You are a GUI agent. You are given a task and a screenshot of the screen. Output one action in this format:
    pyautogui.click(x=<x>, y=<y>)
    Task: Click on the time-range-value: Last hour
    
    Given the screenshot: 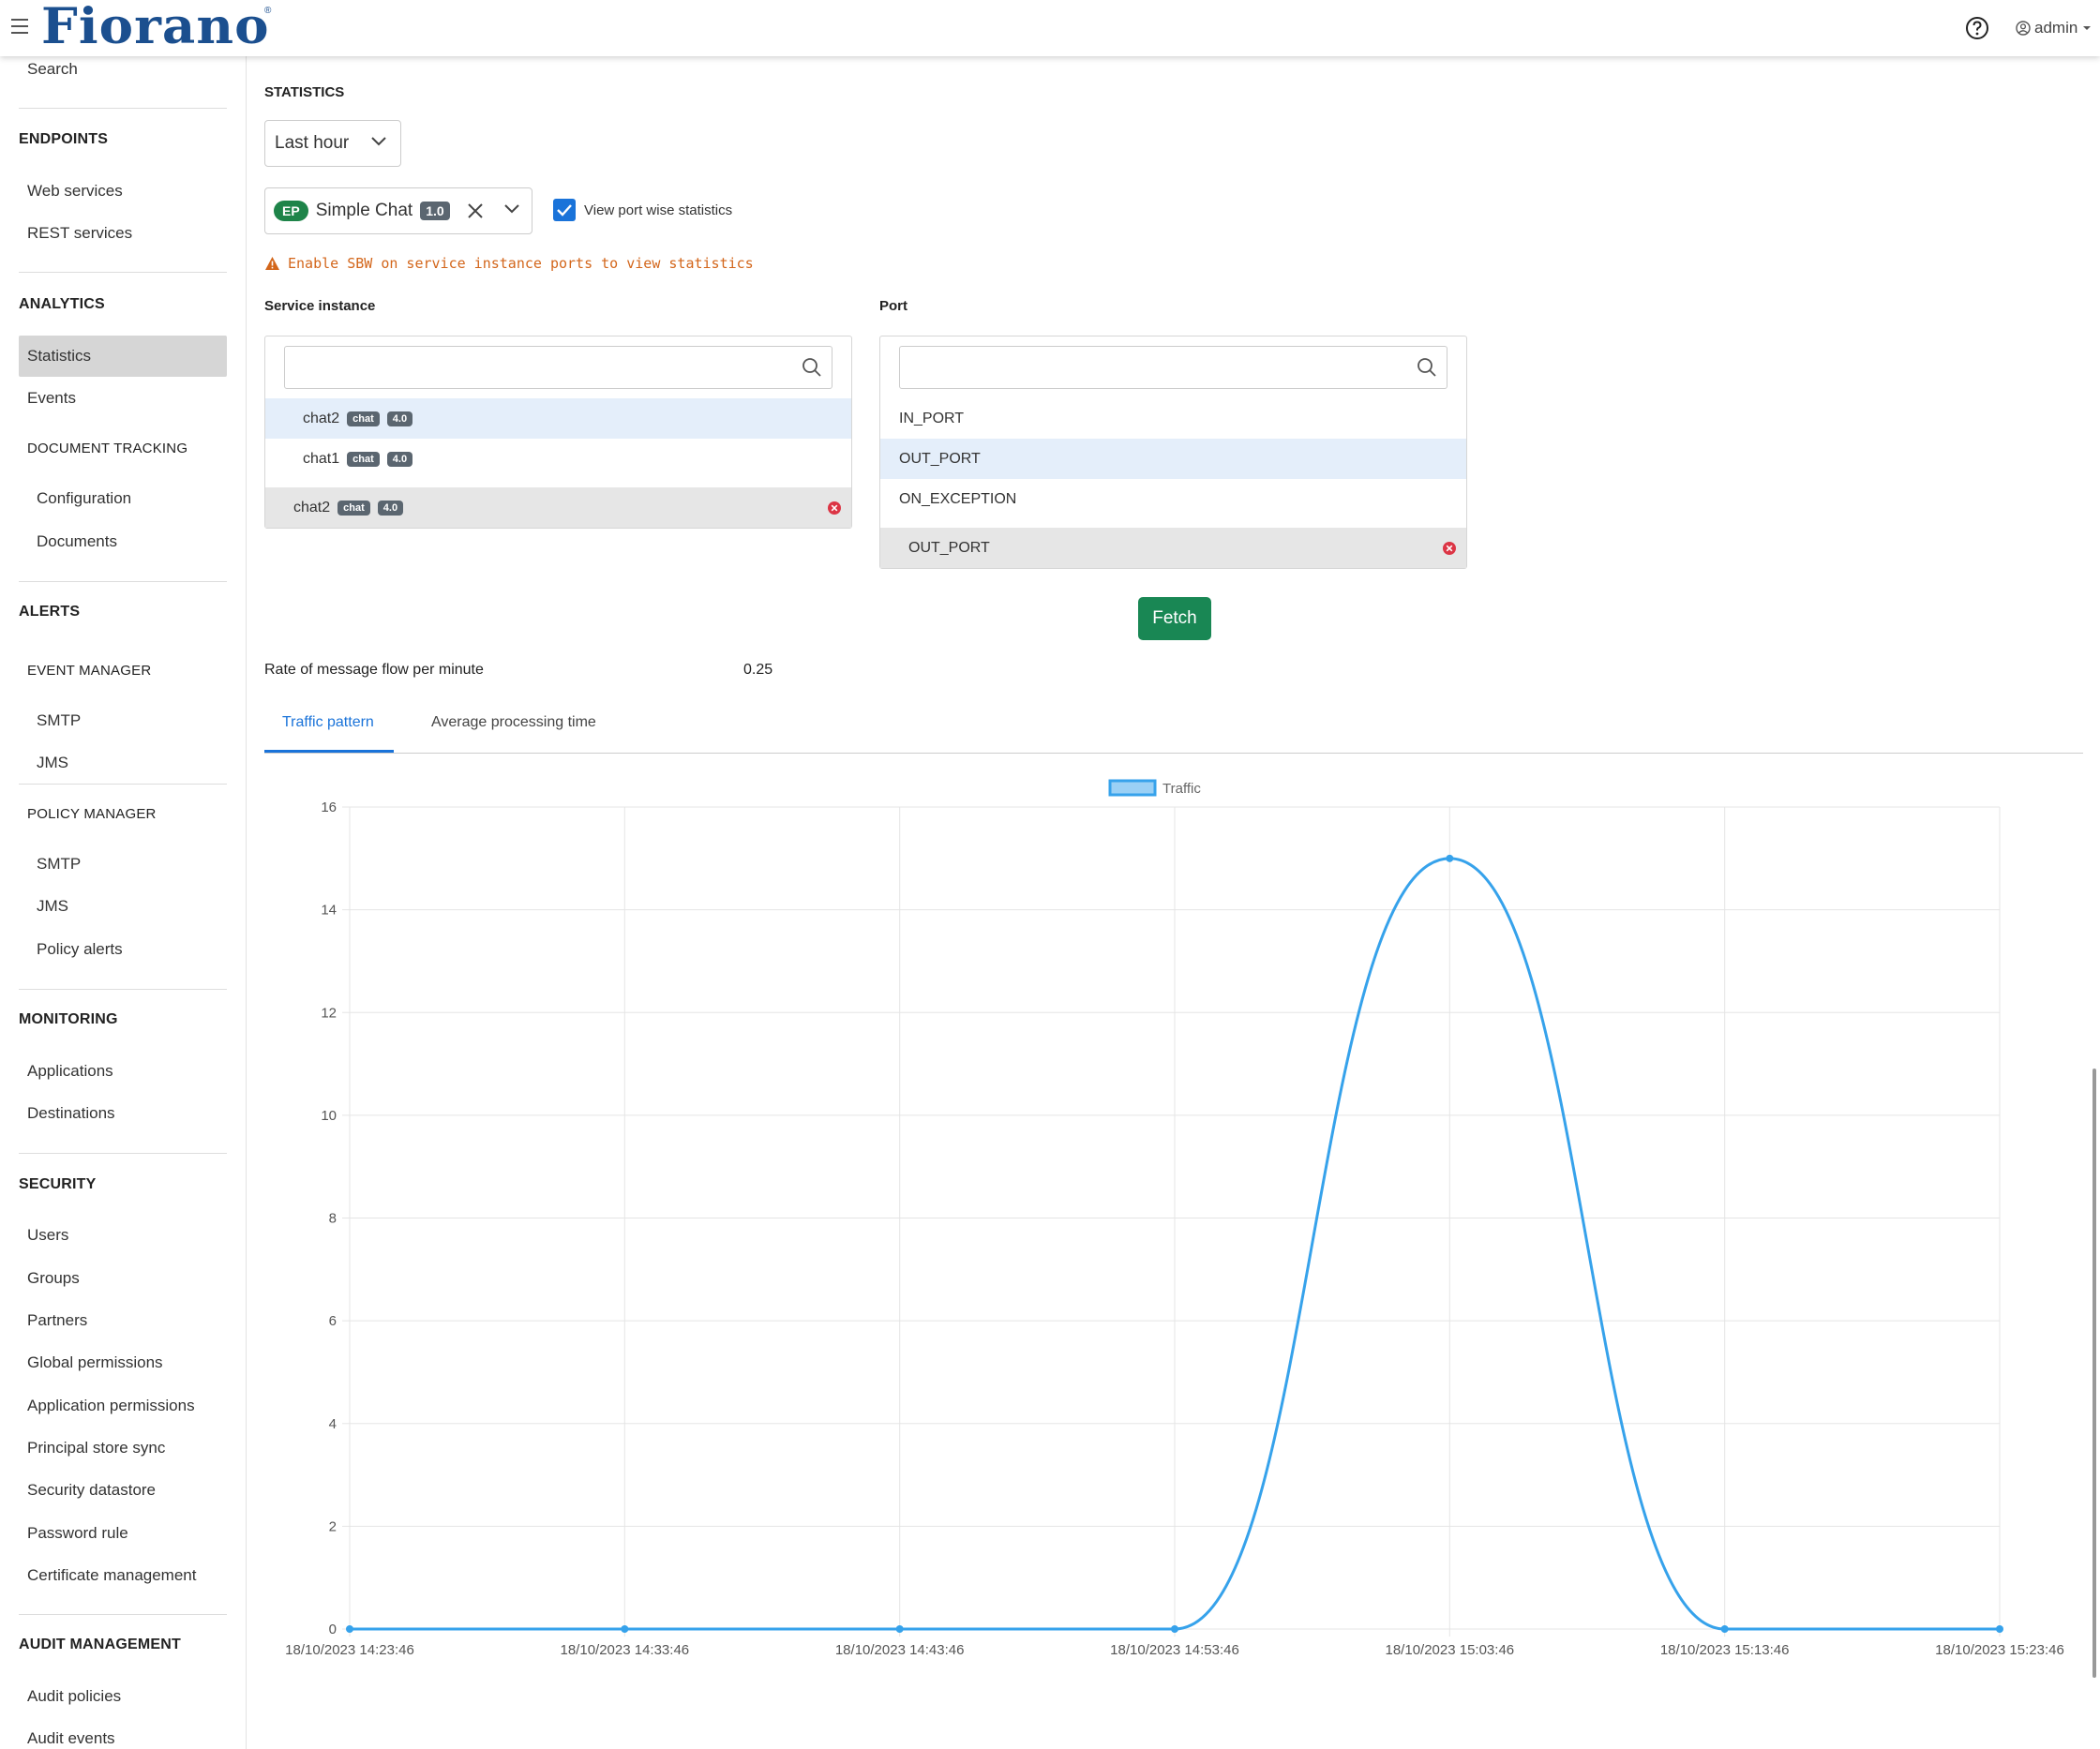 What is the action you would take?
    pyautogui.click(x=312, y=143)
    